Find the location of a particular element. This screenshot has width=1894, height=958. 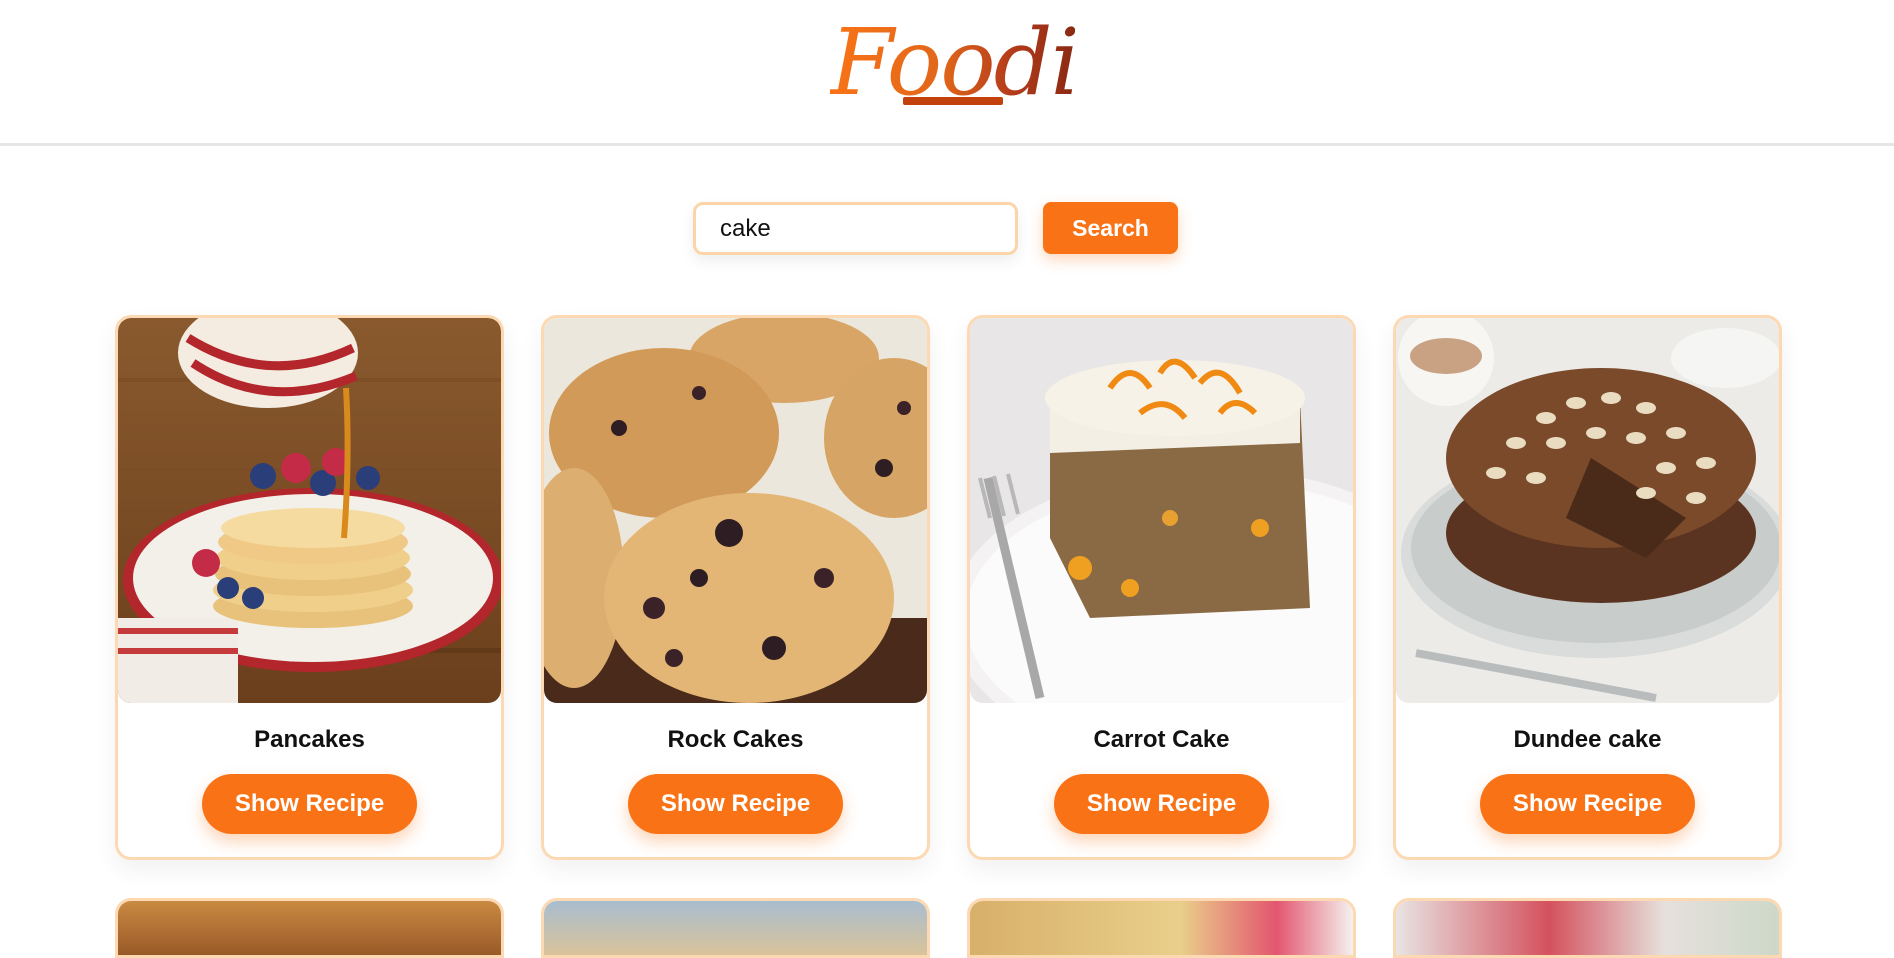

recipe-card: Carrot Cake Show Recipe is located at coordinates (1161, 587).